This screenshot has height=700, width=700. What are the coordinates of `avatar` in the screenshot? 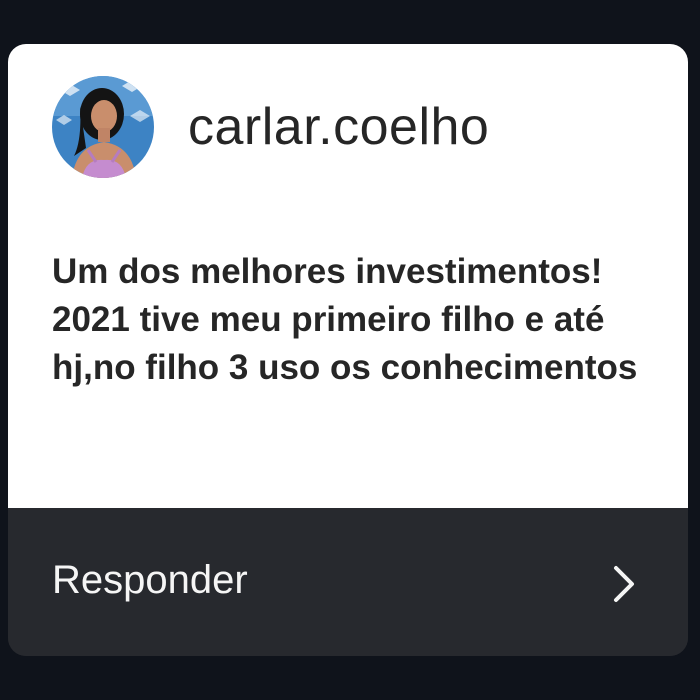 It's located at (103, 127).